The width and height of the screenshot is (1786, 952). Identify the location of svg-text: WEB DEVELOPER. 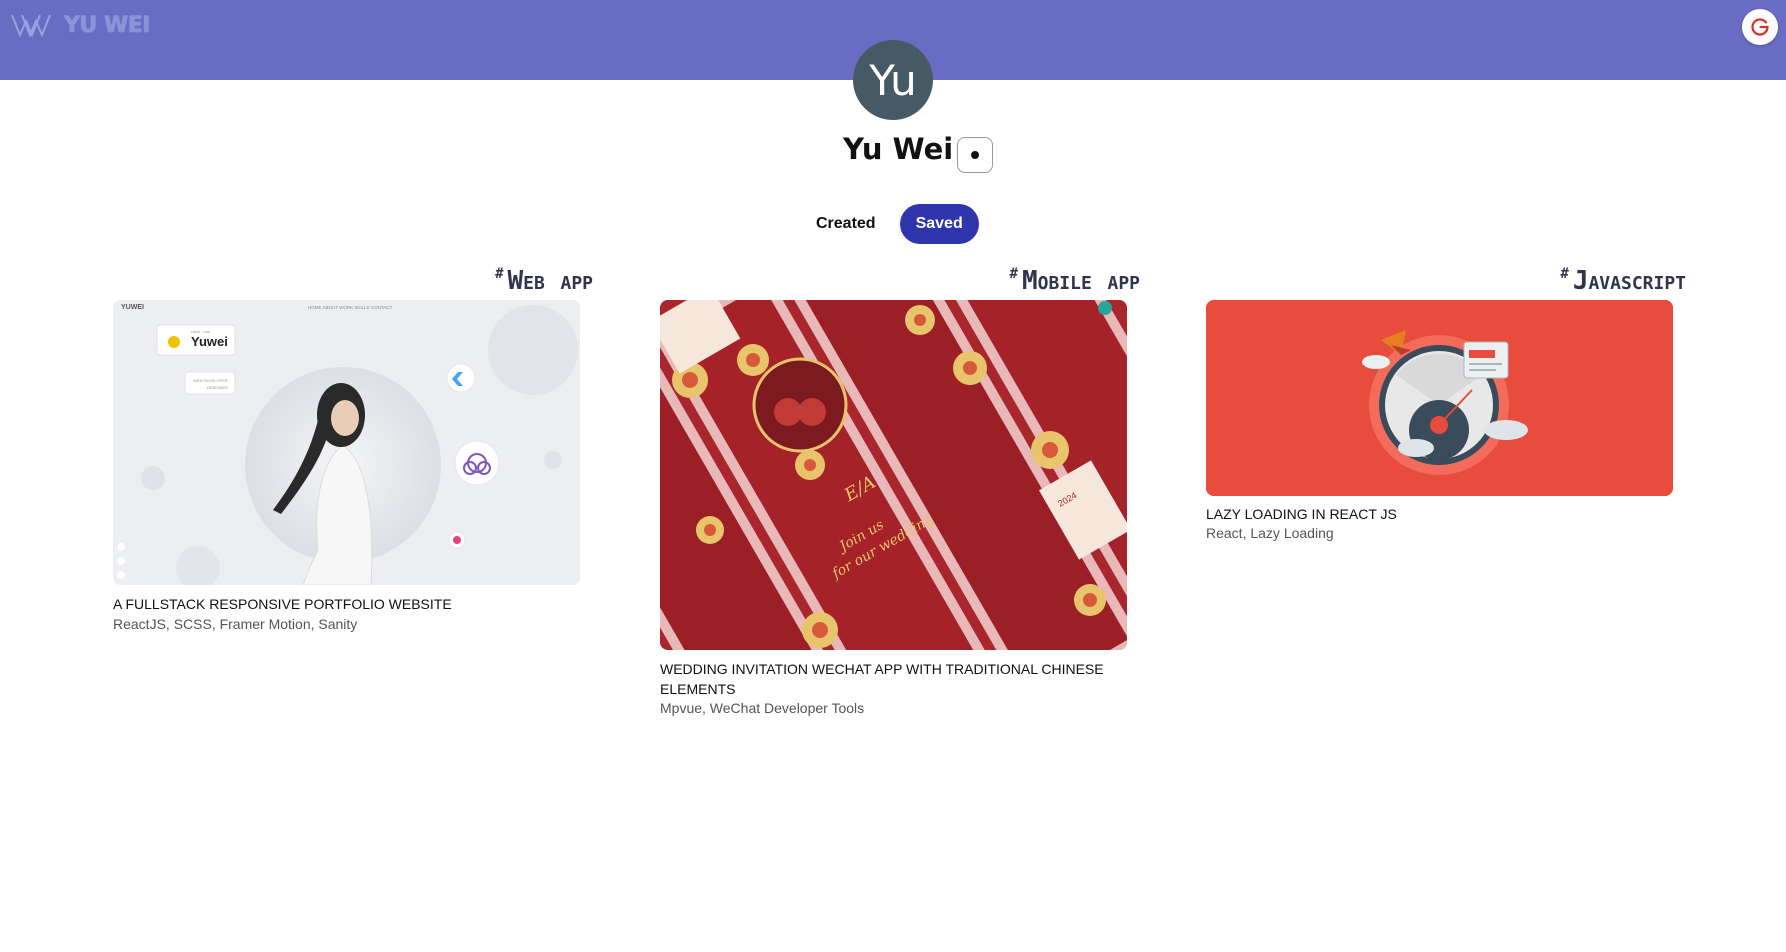
(210, 380).